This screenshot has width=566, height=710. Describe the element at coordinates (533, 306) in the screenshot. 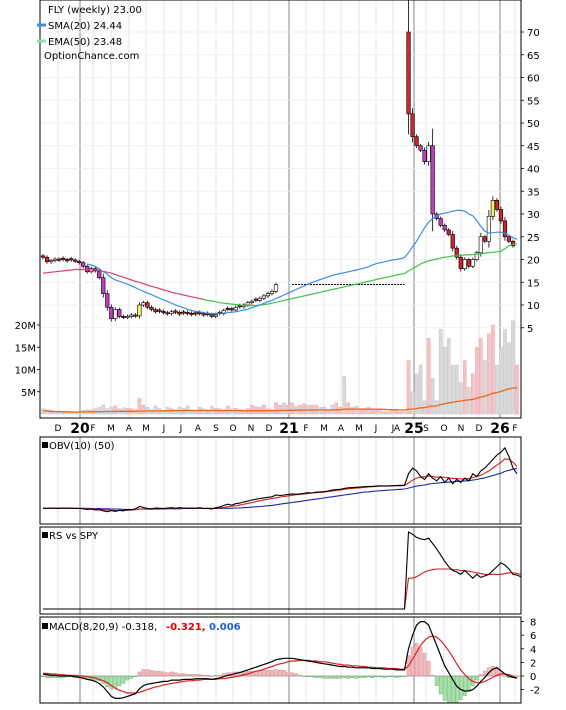

I see `price-tick-label: 10` at that location.